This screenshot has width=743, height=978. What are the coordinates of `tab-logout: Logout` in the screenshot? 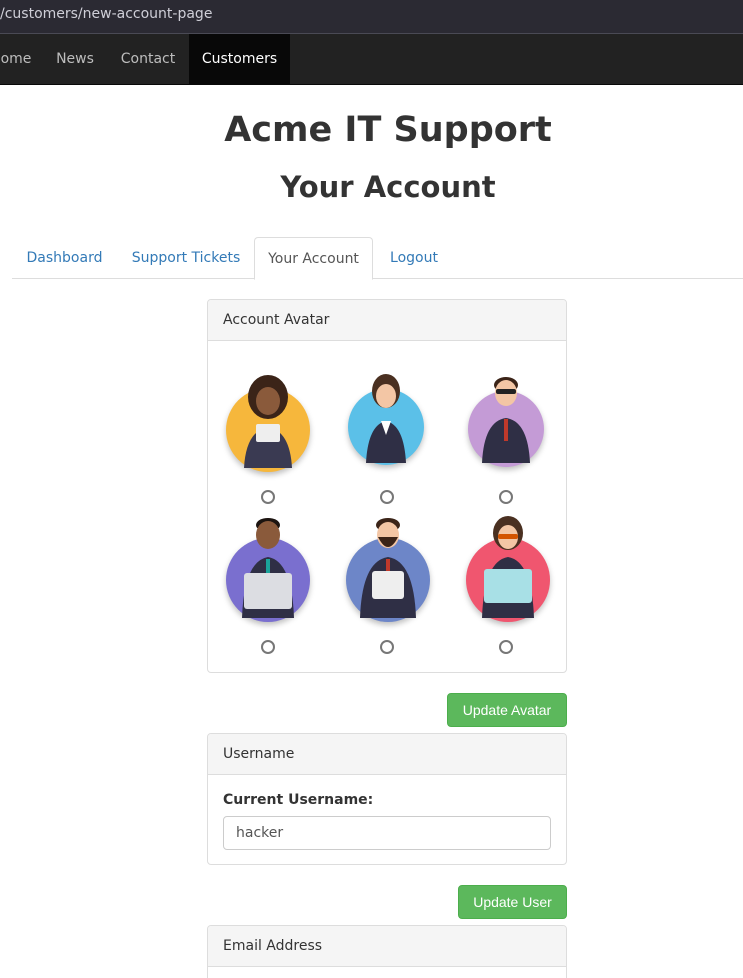 It's located at (414, 258).